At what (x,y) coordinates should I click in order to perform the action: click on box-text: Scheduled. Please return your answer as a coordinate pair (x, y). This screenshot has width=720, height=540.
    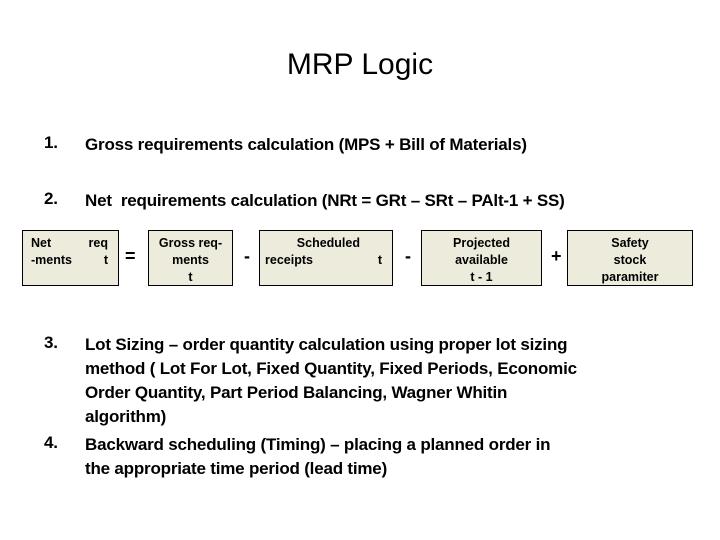
    Looking at the image, I should click on (328, 243).